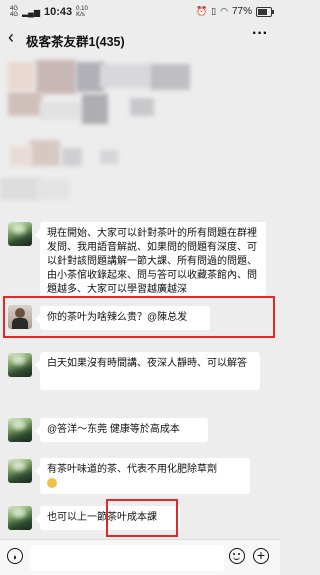 This screenshot has height=575, width=320. I want to click on chevron-left-icon: ‹, so click(11, 37).